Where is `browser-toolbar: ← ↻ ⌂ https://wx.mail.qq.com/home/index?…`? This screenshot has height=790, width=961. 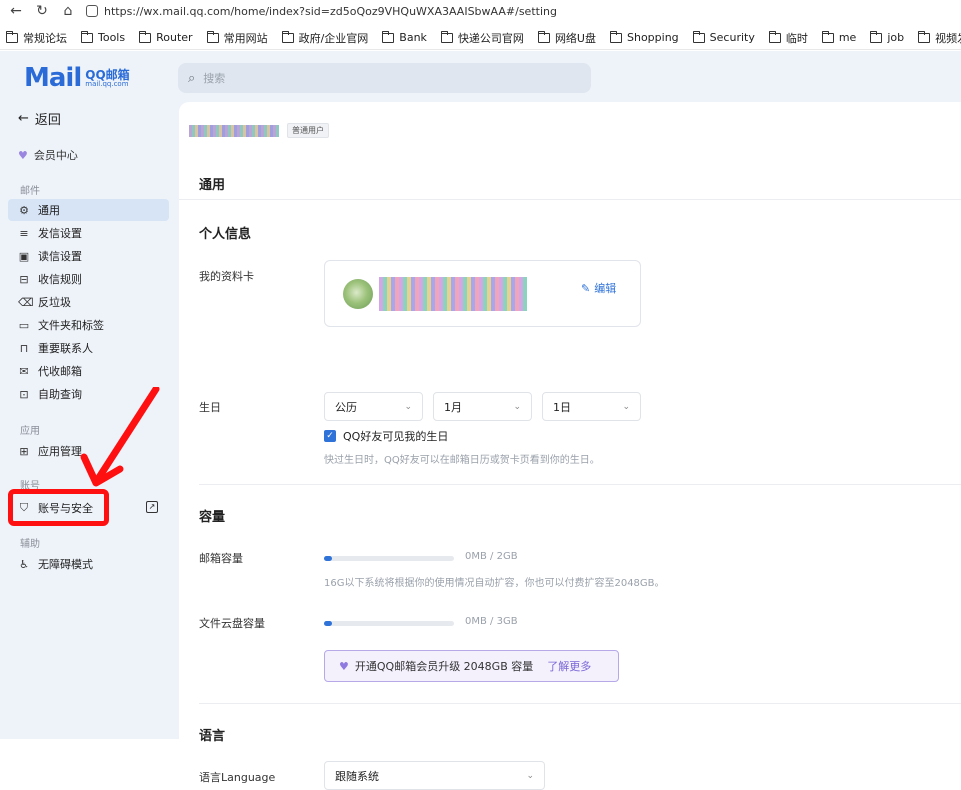
browser-toolbar: ← ↻ ⌂ https://wx.mail.qq.com/home/index?… is located at coordinates (480, 11).